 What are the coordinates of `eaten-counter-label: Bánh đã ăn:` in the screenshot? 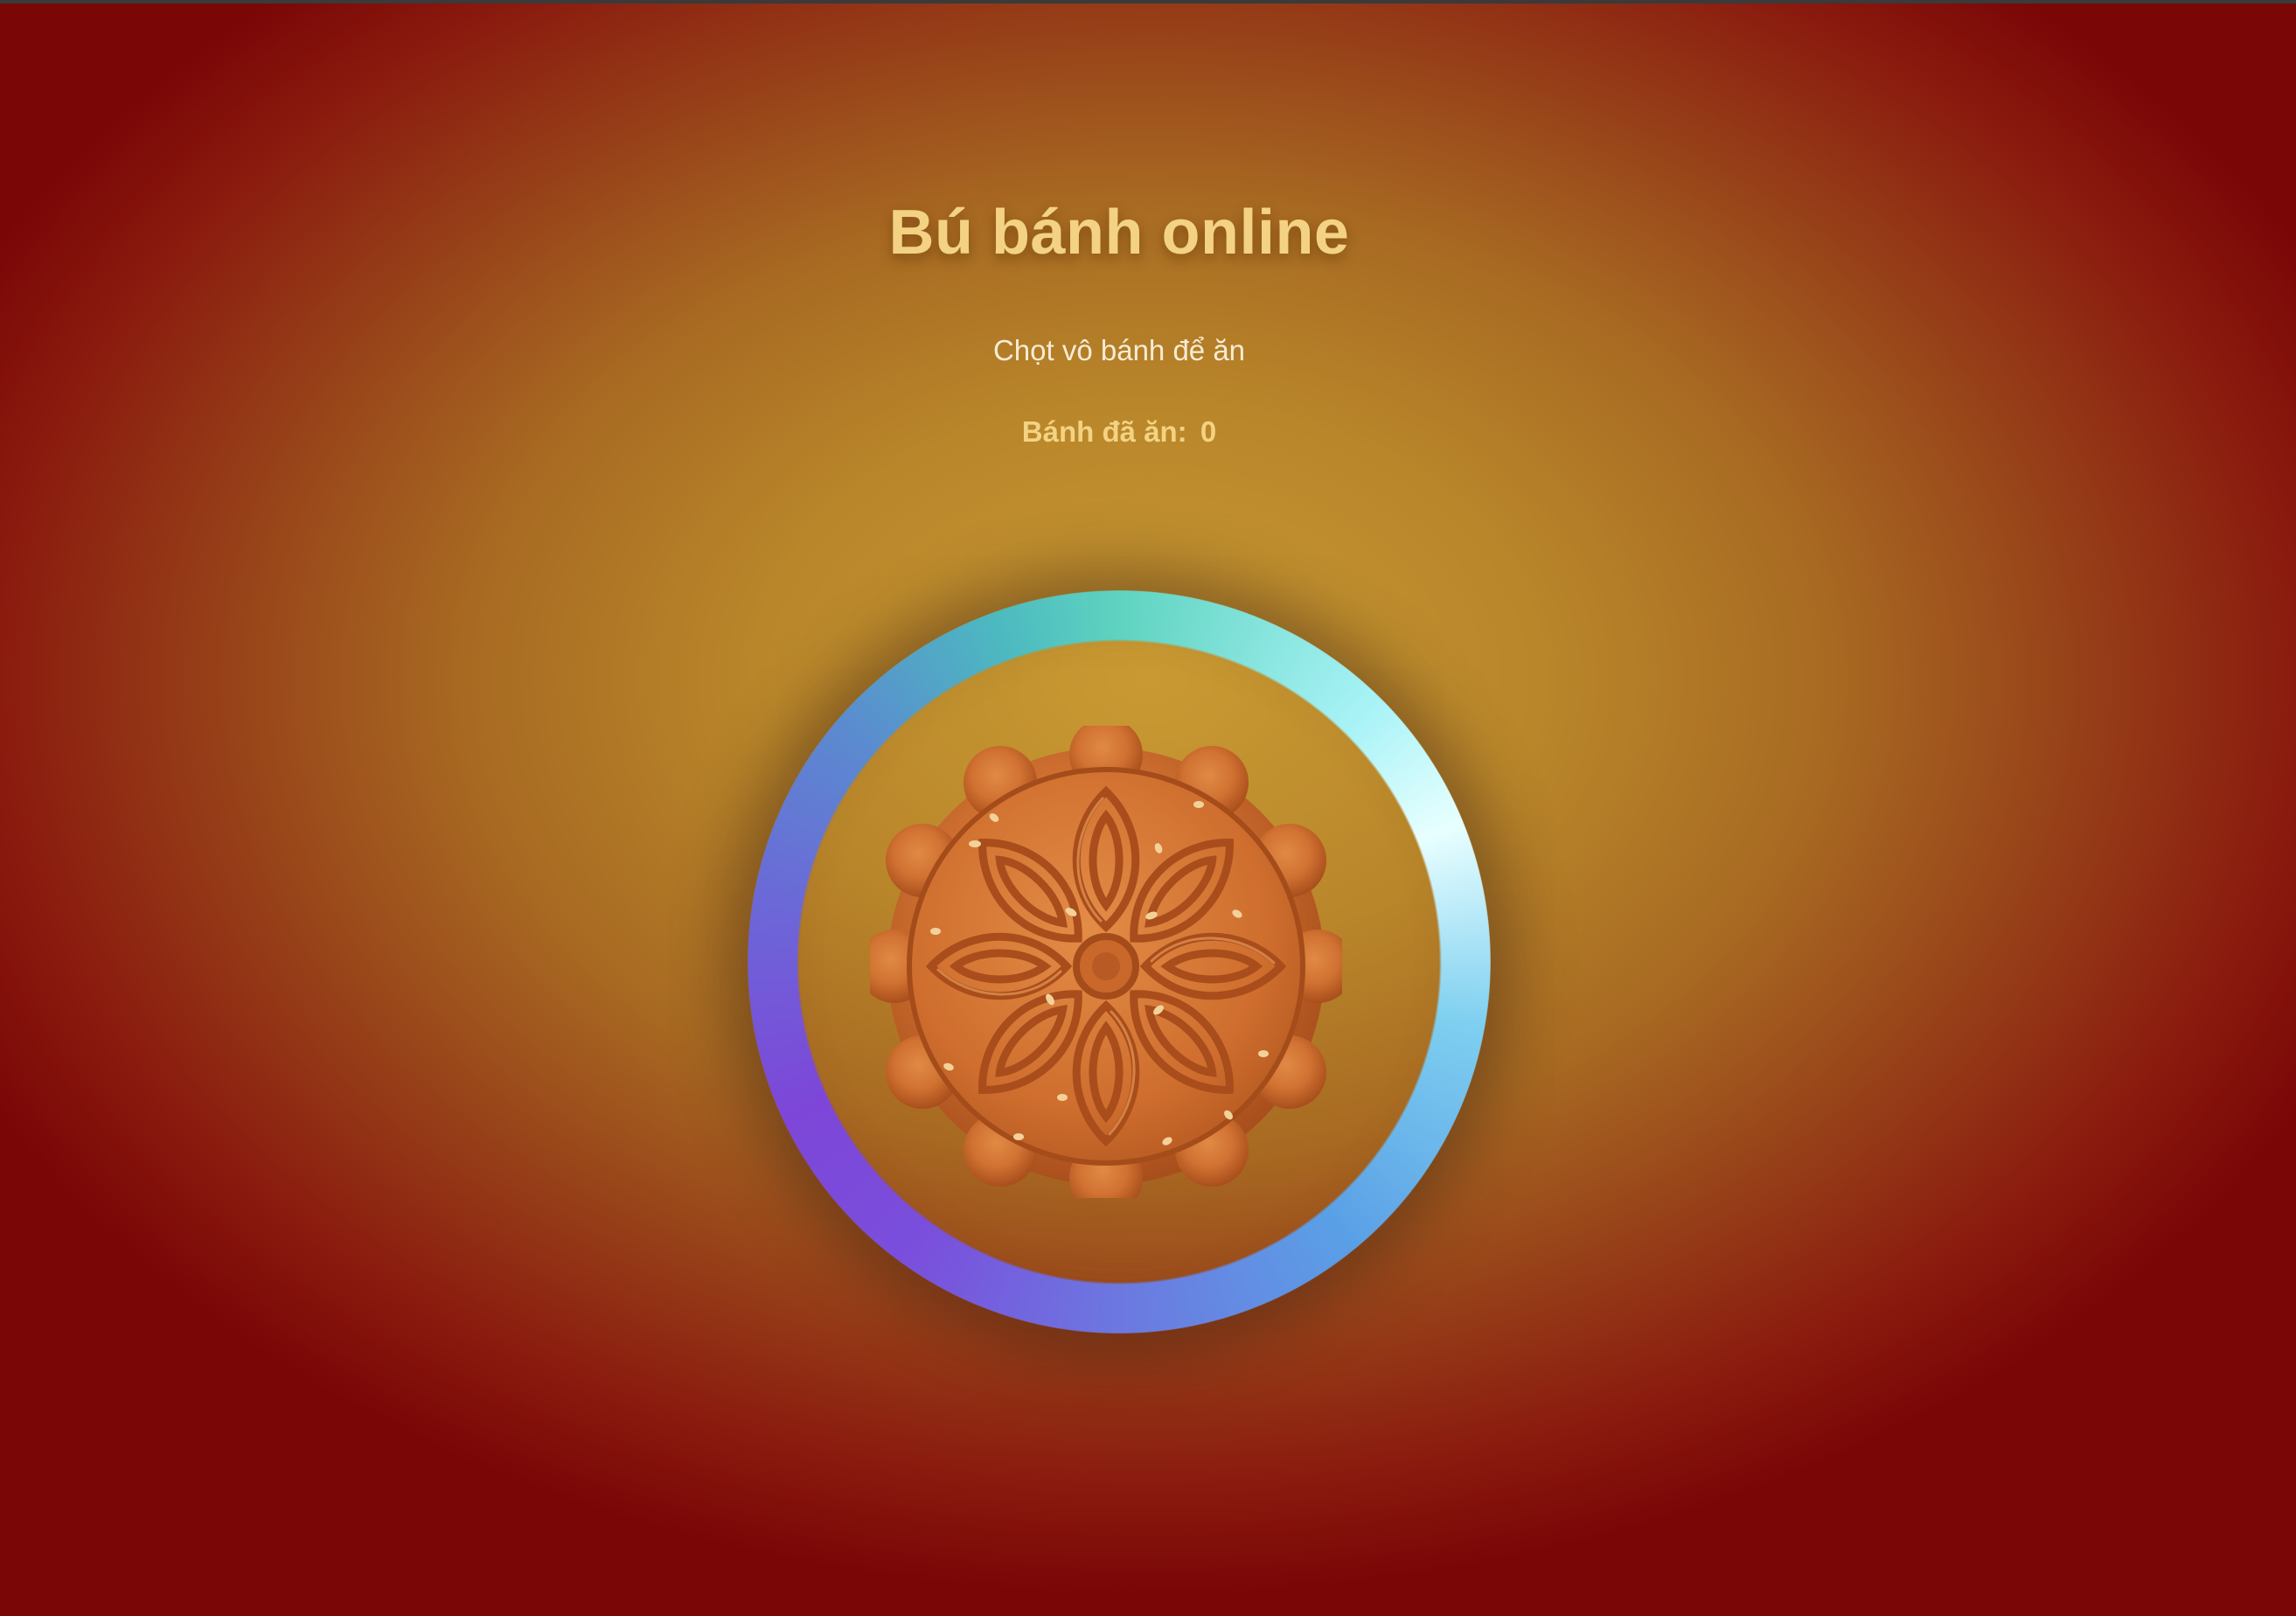 It's located at (1104, 431).